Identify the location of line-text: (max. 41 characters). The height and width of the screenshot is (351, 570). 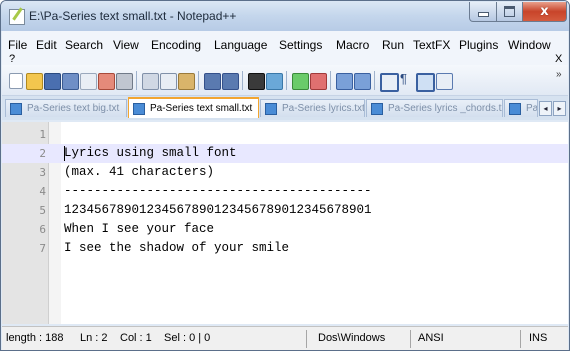
(139, 172).